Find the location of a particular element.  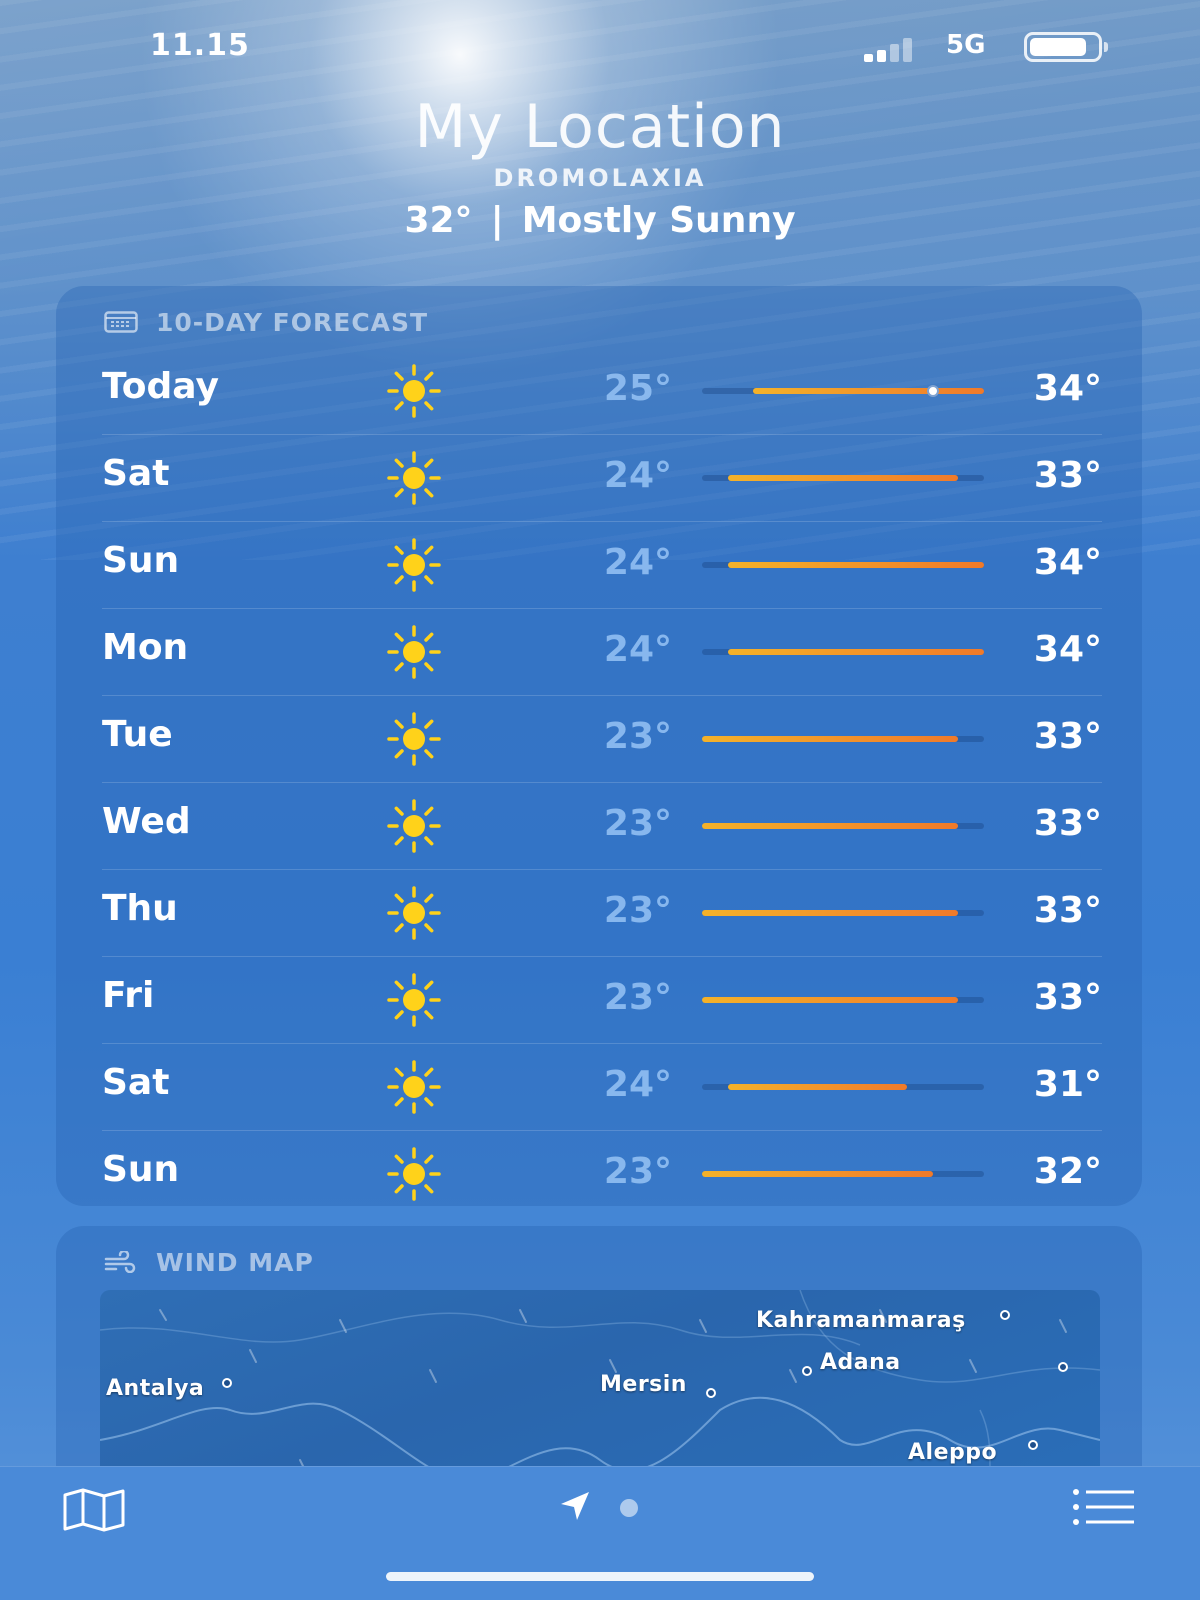

city-kahramanmaras: Kahramanmaraş is located at coordinates (861, 1320).